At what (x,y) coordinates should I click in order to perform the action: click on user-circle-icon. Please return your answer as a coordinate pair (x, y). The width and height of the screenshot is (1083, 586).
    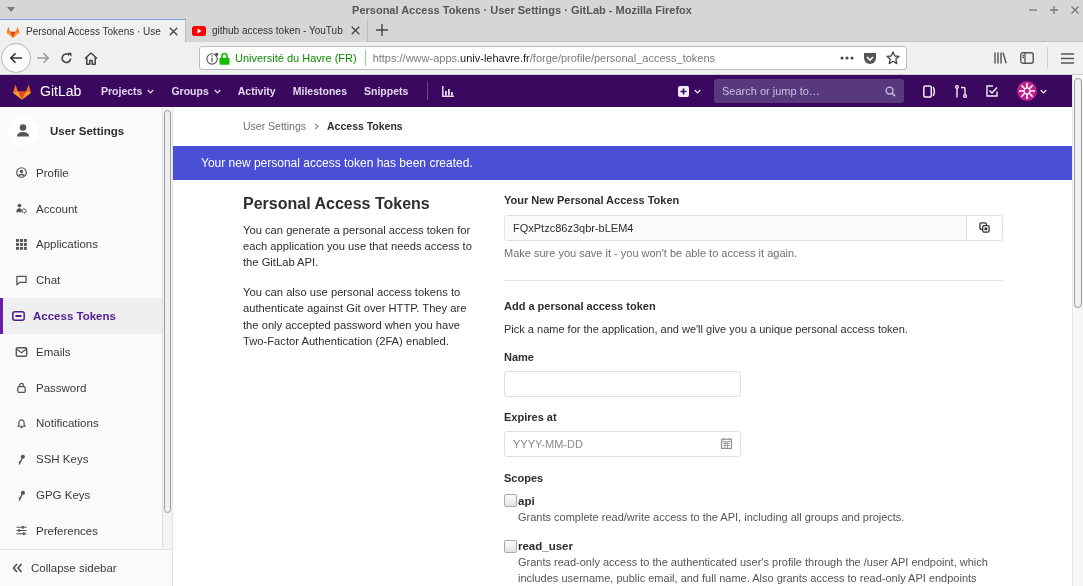
    Looking at the image, I should click on (21, 173).